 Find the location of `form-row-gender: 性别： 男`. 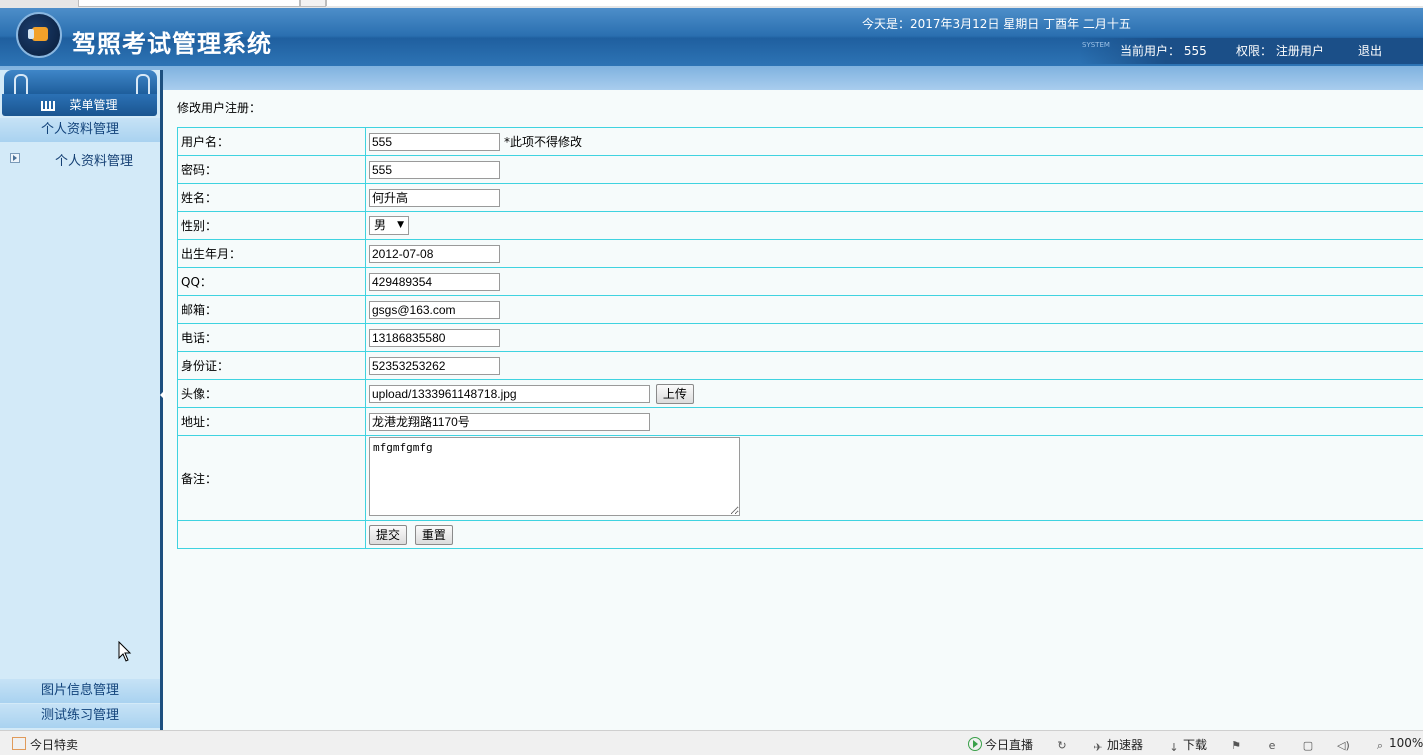

form-row-gender: 性别： 男 is located at coordinates (800, 226).